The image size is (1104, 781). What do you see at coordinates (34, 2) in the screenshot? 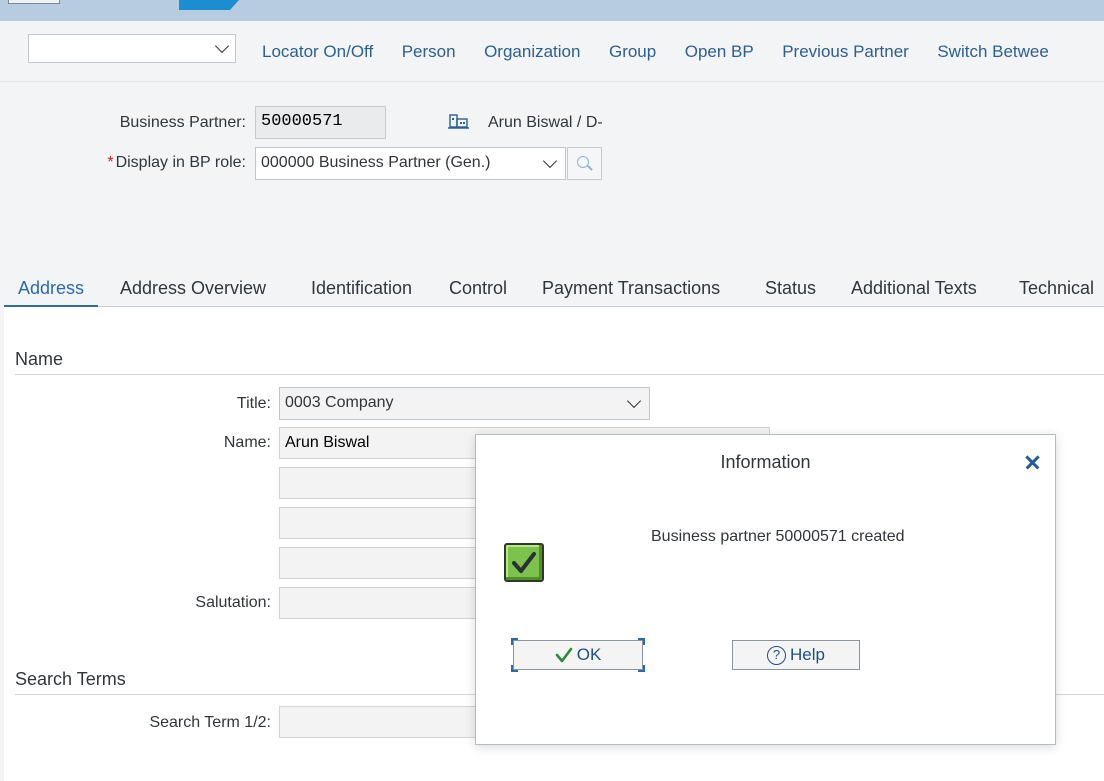
I see `shell-menu-button` at bounding box center [34, 2].